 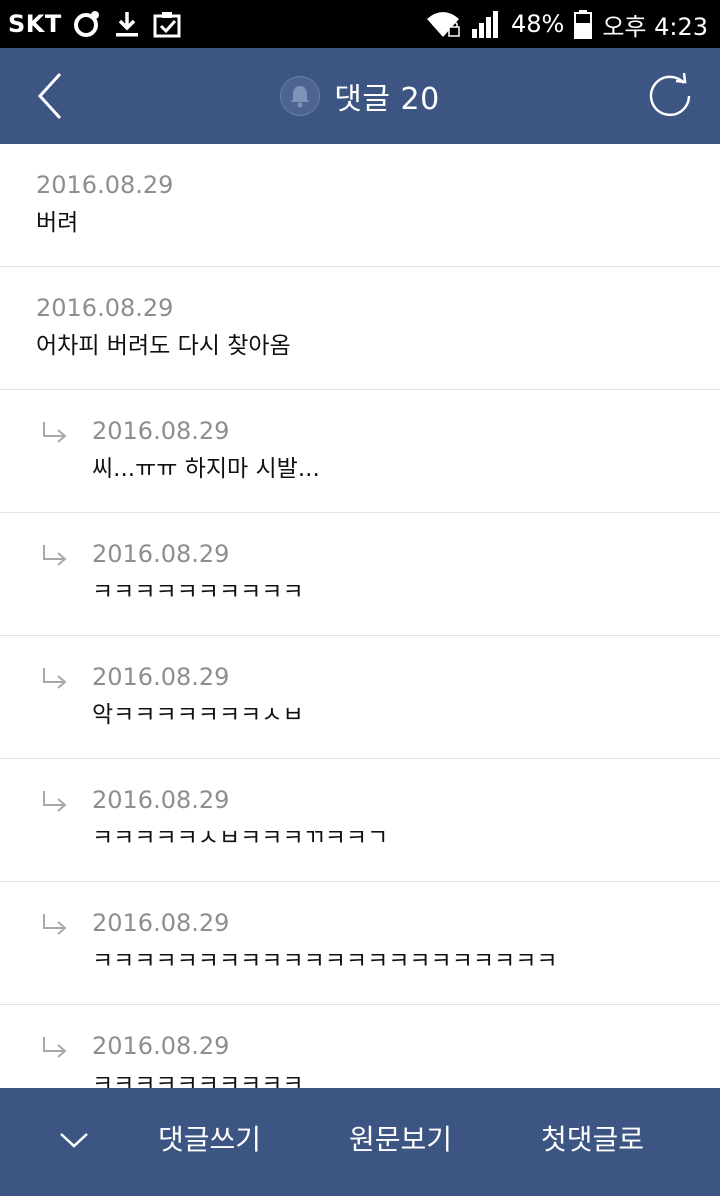 What do you see at coordinates (486, 24) in the screenshot?
I see `signal-icon` at bounding box center [486, 24].